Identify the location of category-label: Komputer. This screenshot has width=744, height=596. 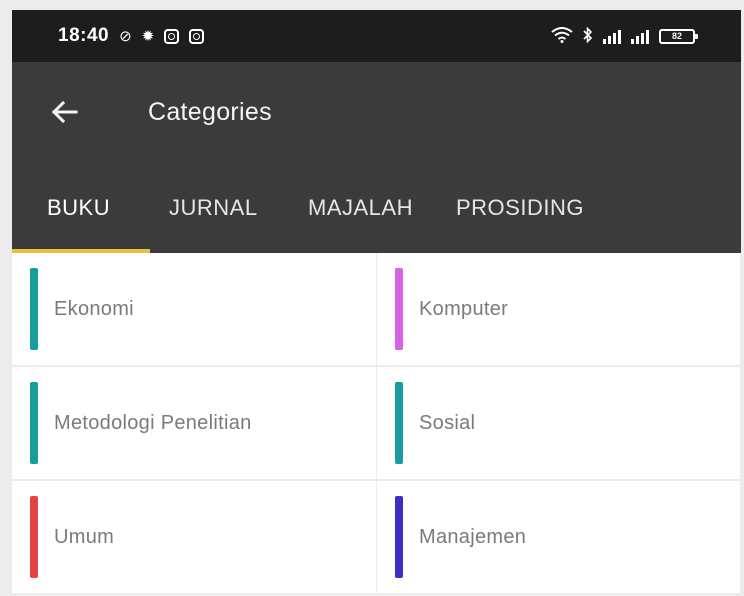
(464, 308).